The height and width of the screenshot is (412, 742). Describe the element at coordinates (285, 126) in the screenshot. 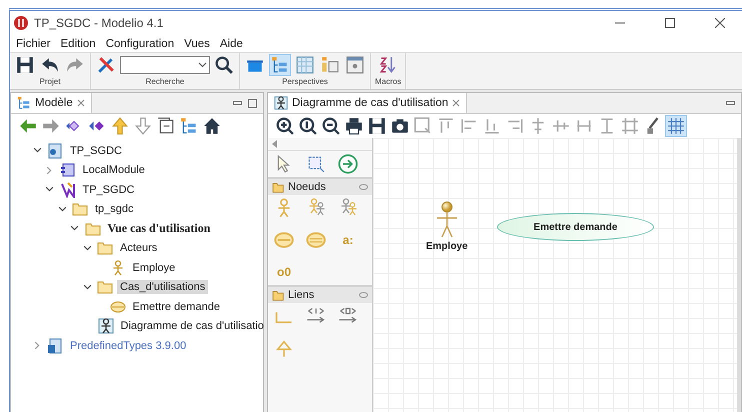

I see `zoom-in-icon` at that location.